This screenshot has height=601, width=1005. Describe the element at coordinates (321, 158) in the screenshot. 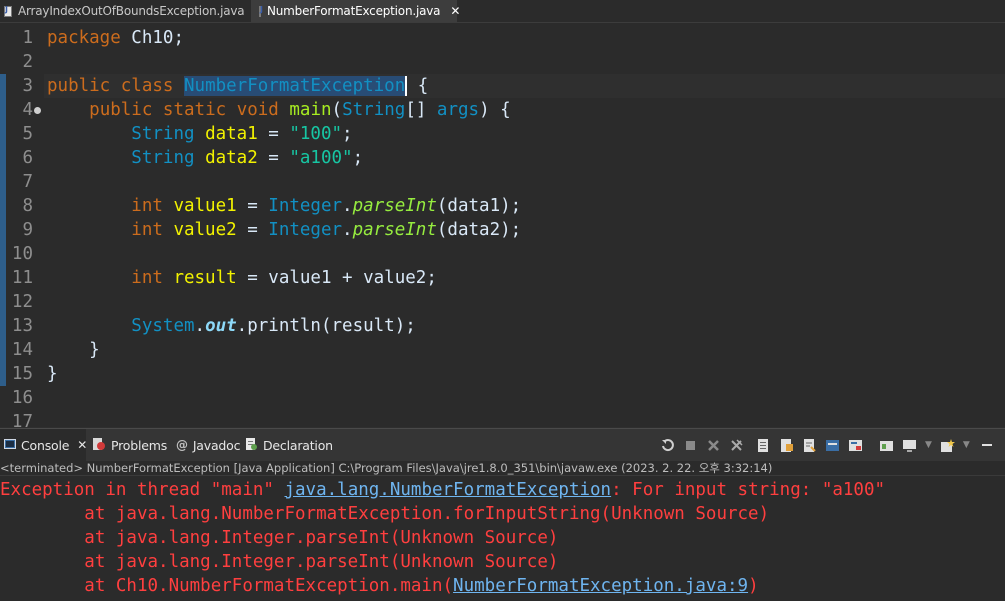

I see `string-literal: "a100"` at that location.